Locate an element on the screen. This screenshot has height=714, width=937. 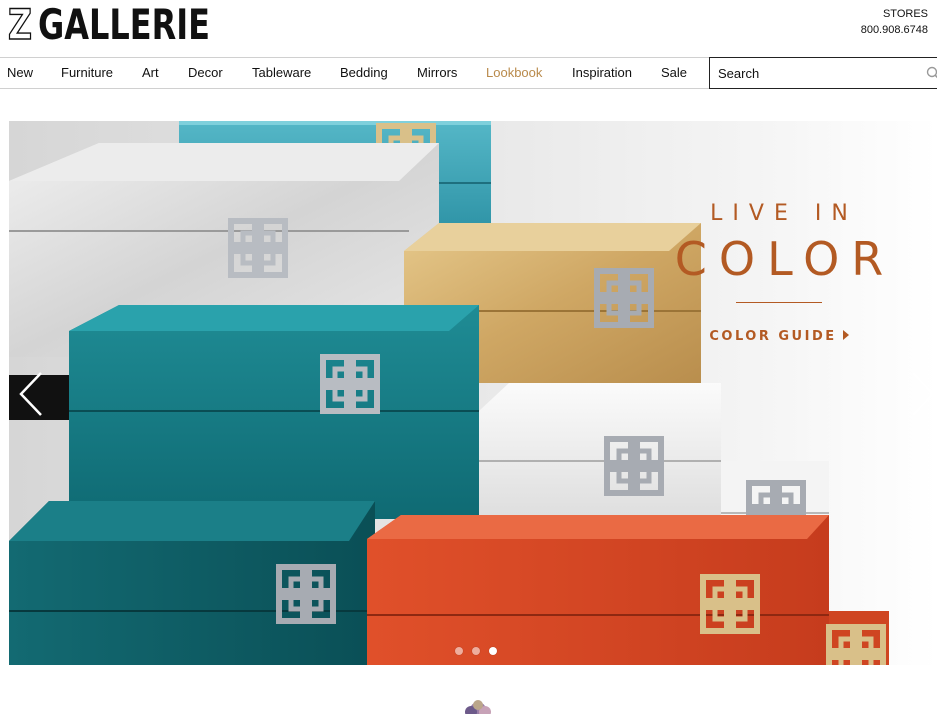
stores-link: STORES is located at coordinates (894, 14).